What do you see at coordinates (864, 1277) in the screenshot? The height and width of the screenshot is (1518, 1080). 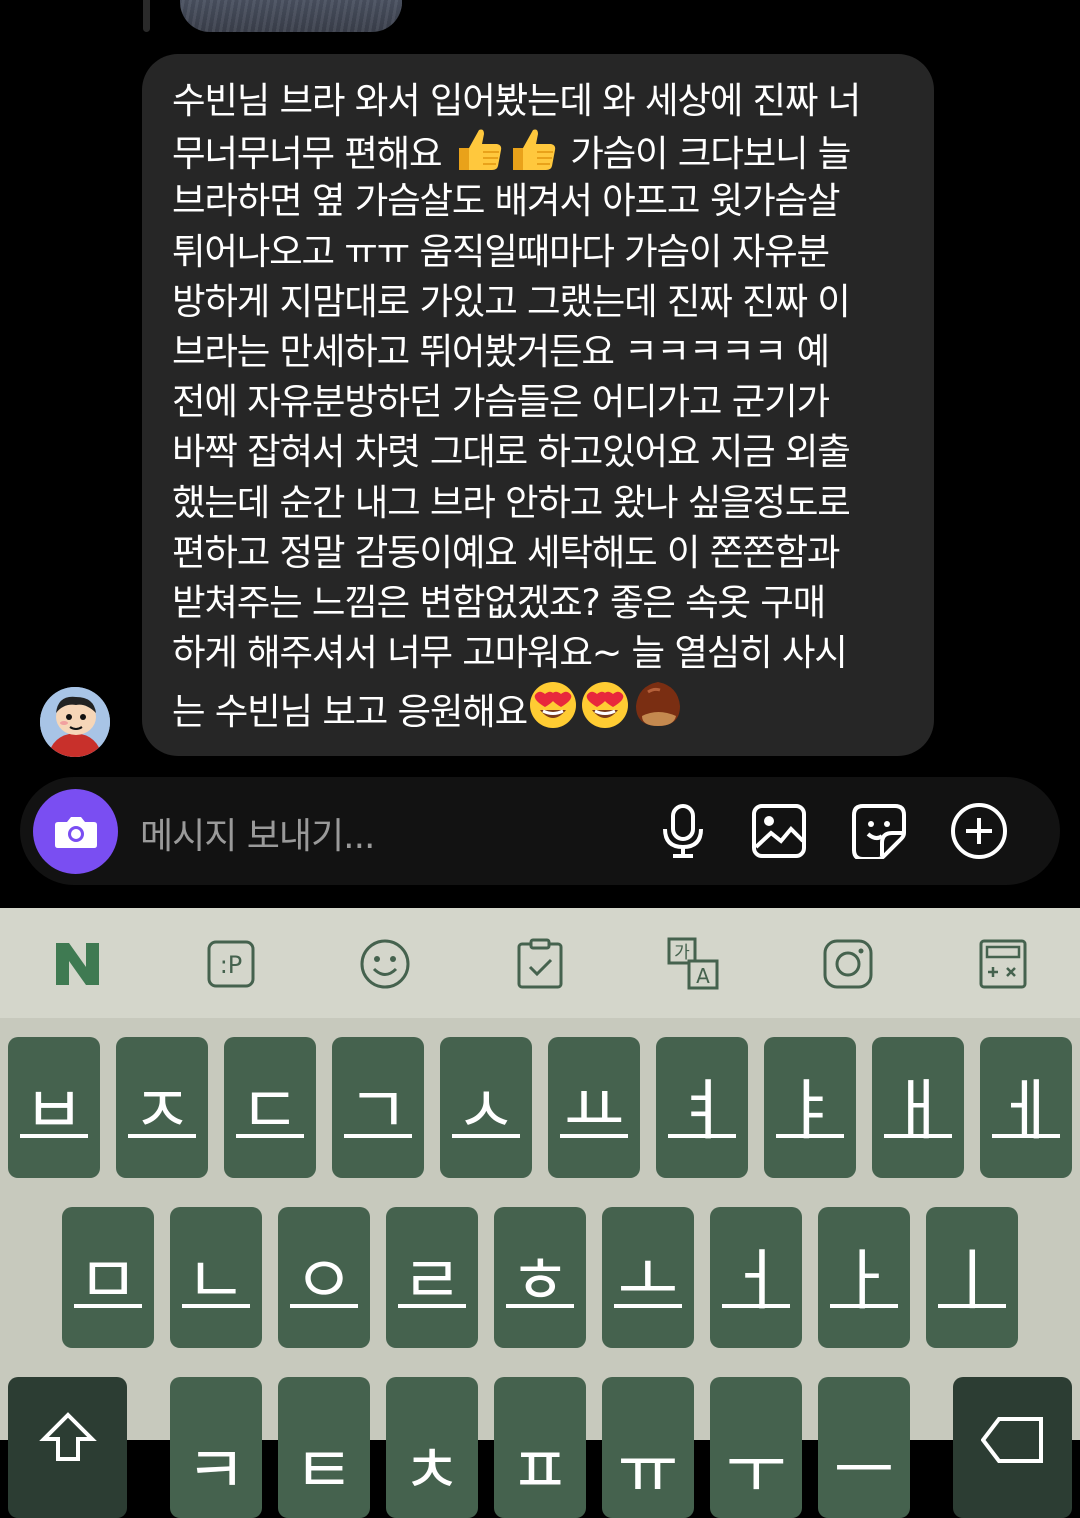 I see `key-a: ㅏ` at bounding box center [864, 1277].